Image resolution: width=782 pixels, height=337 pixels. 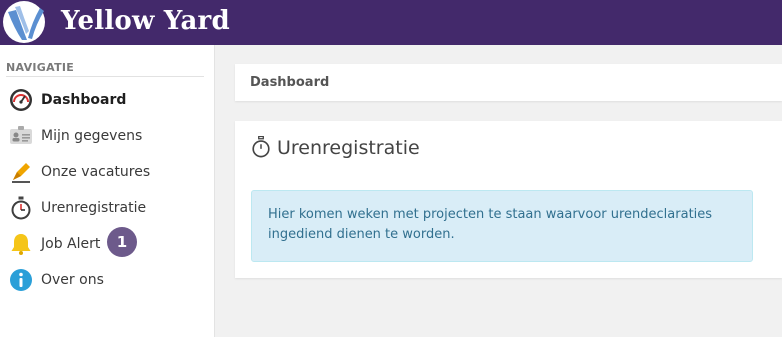 I want to click on panel-title: Urenregistratie, so click(x=348, y=148).